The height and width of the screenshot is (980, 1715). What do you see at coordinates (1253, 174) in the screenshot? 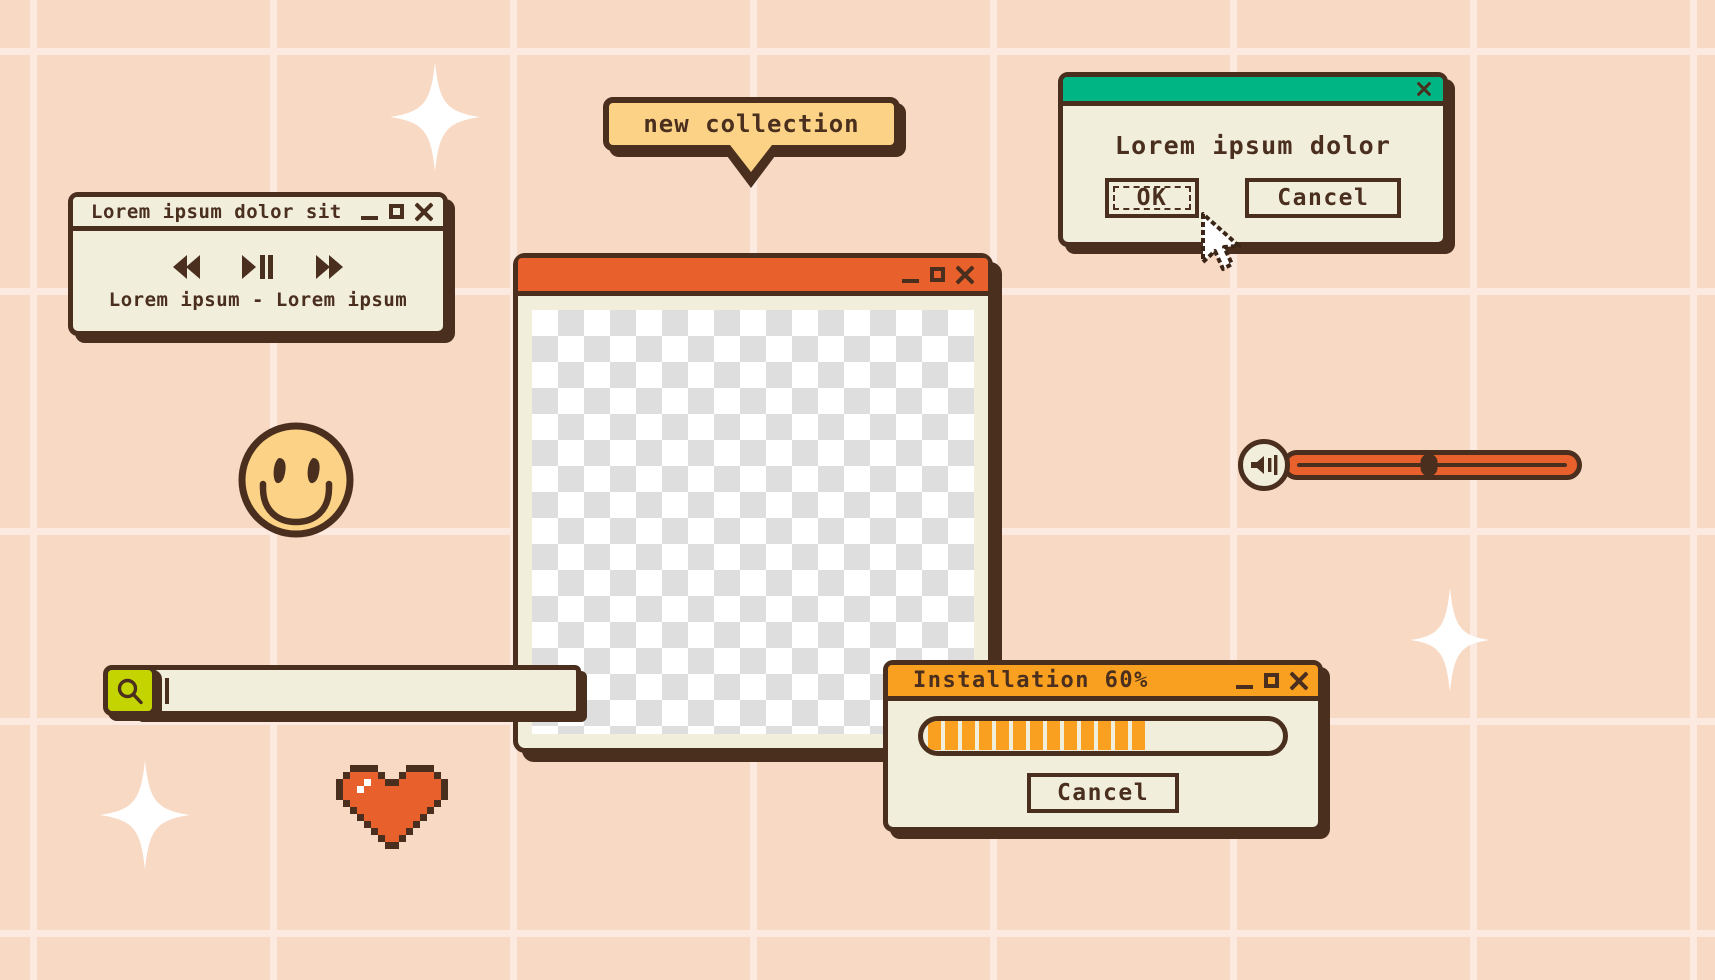
I see `dialog-body: Lorem ipsum dolor OK Cancel` at bounding box center [1253, 174].